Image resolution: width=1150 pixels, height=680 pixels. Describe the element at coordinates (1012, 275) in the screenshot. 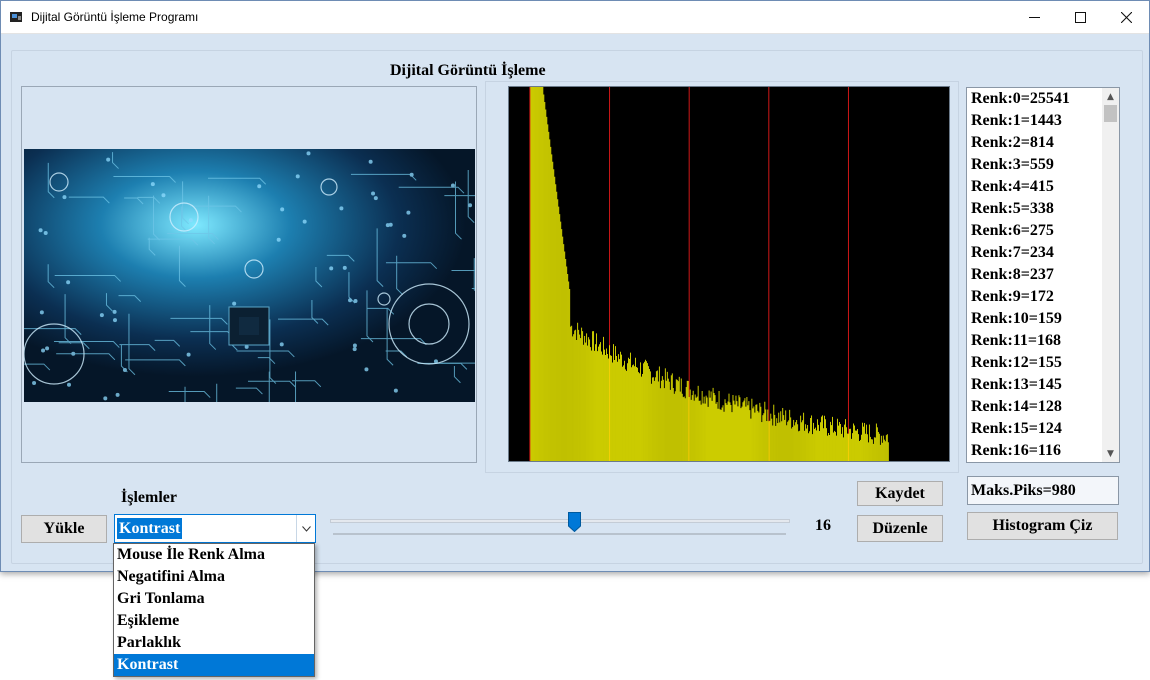

I see `list-item: Renk:8=237` at that location.